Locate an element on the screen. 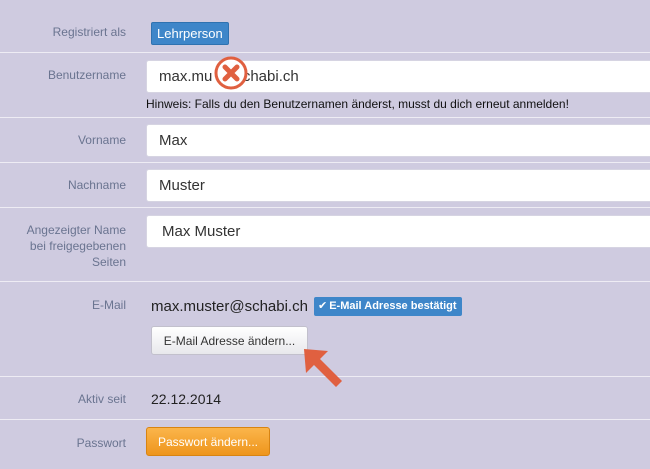 The height and width of the screenshot is (469, 650). role-label: Registriert als is located at coordinates (89, 32).